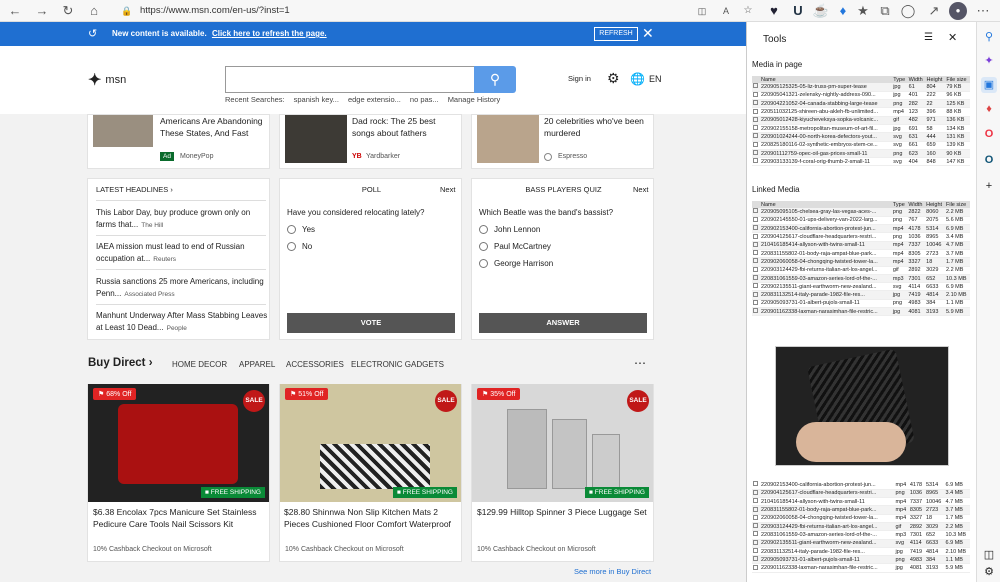 This screenshot has height=582, width=1000. Describe the element at coordinates (843, 11) in the screenshot. I see `extension-puzzle-icon: ♦` at that location.